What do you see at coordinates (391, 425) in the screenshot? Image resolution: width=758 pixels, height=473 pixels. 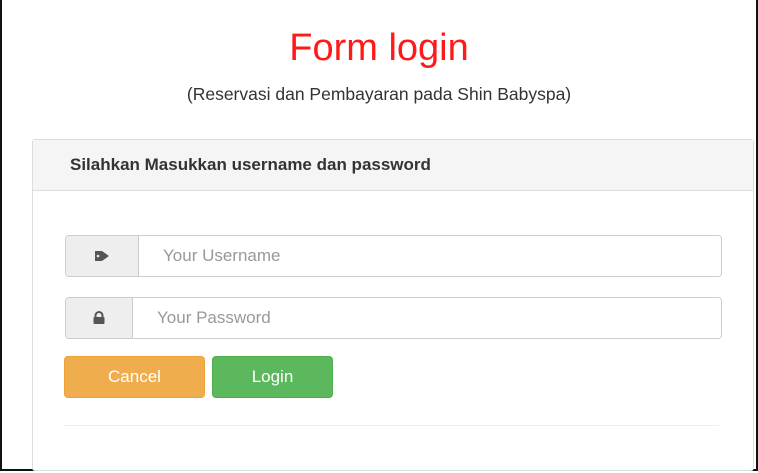 I see `form-divider` at bounding box center [391, 425].